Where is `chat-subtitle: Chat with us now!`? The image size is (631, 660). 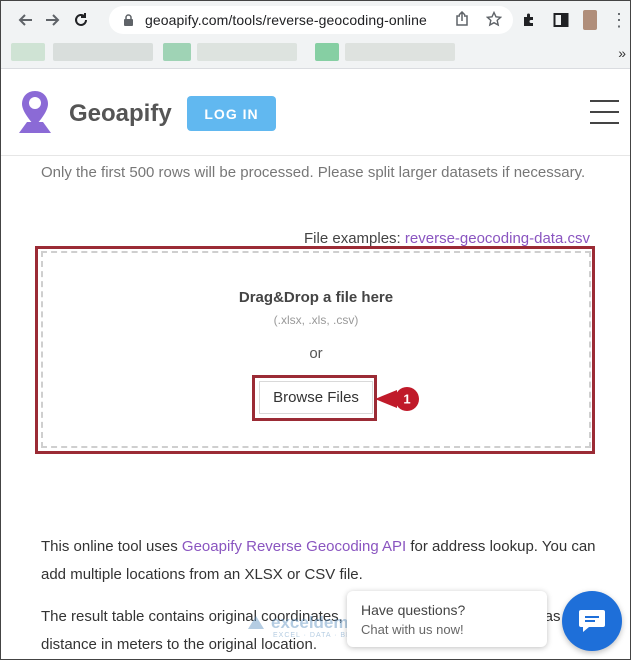 chat-subtitle: Chat with us now! is located at coordinates (412, 629).